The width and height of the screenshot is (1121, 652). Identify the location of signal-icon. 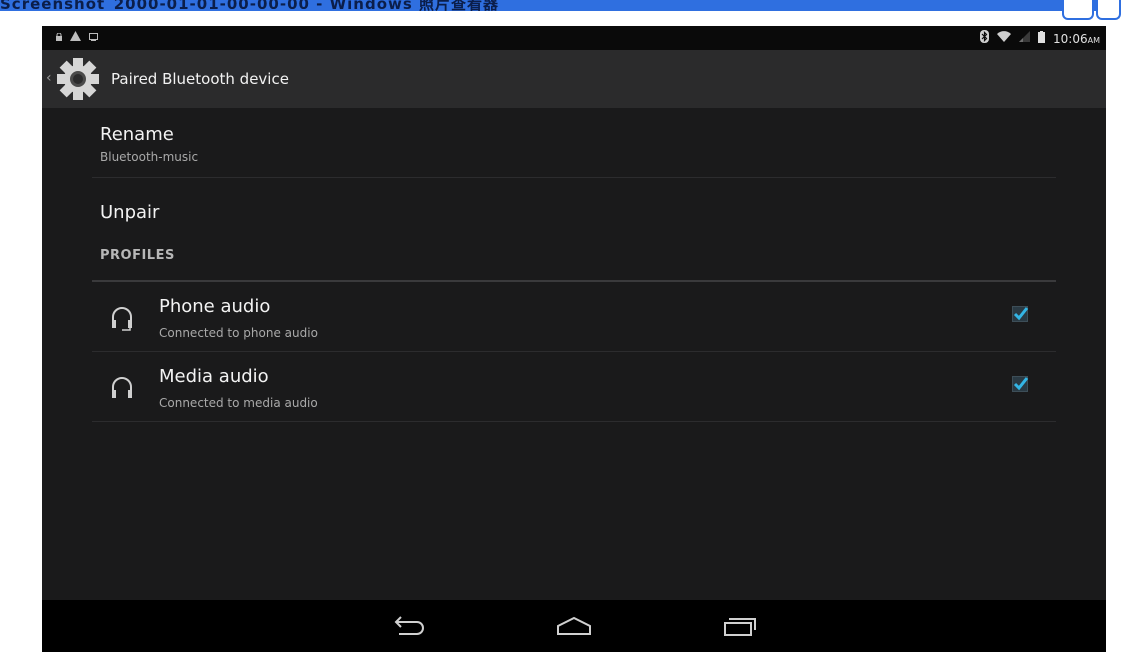
(1025, 38).